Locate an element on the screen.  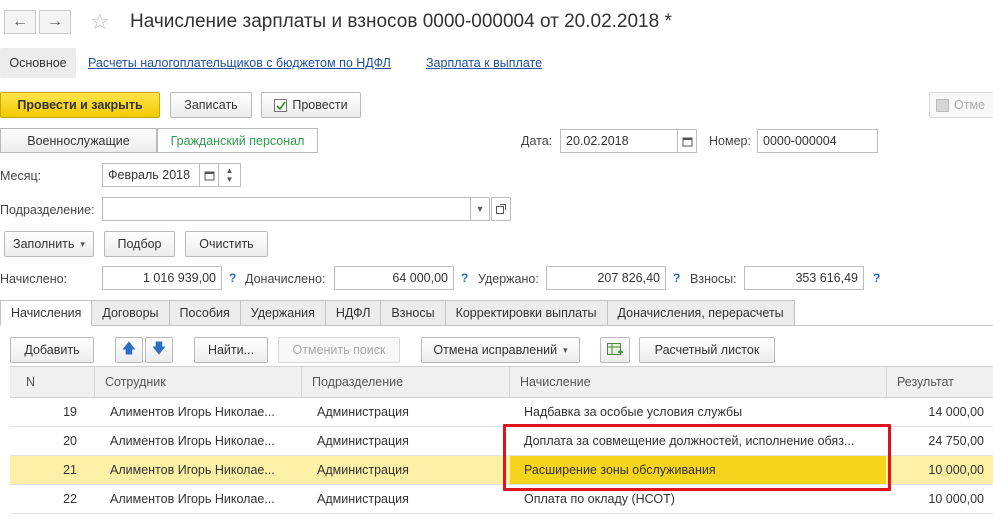
arrow-left-icon: ← is located at coordinates (20, 21).